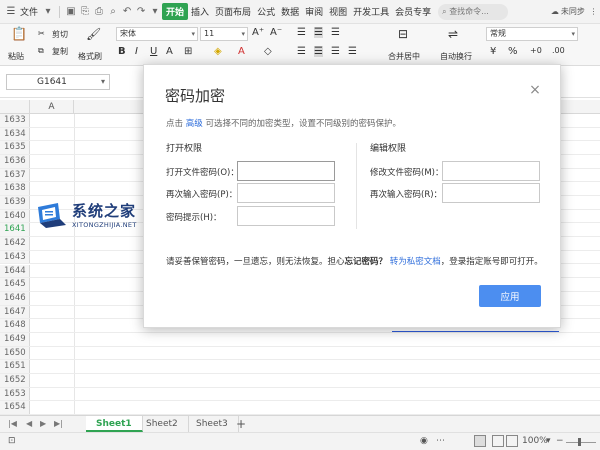  Describe the element at coordinates (15, 189) in the screenshot. I see `row-number: 1638` at that location.